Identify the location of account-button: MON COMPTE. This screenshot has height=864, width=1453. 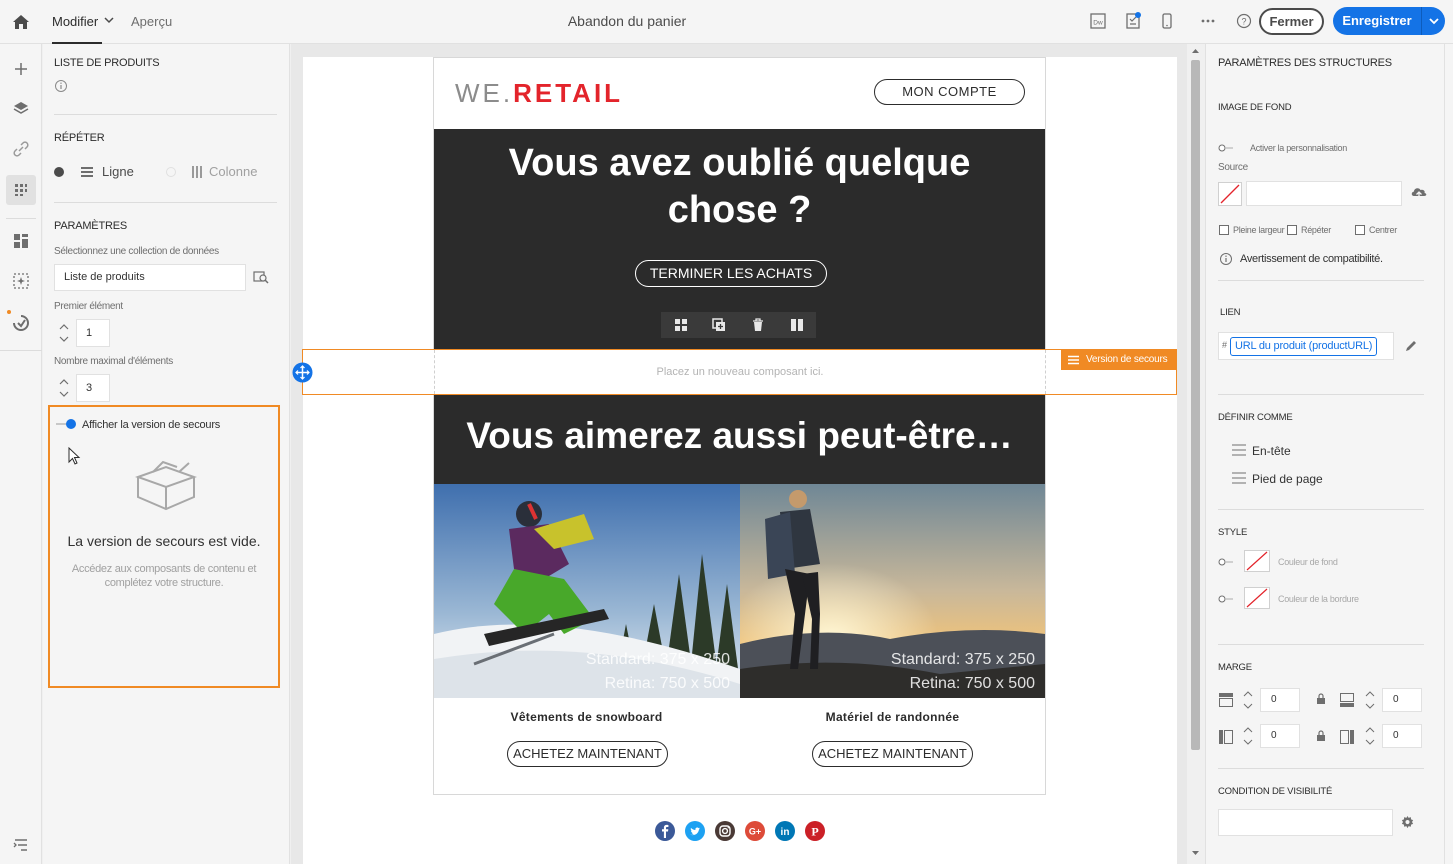
(949, 92).